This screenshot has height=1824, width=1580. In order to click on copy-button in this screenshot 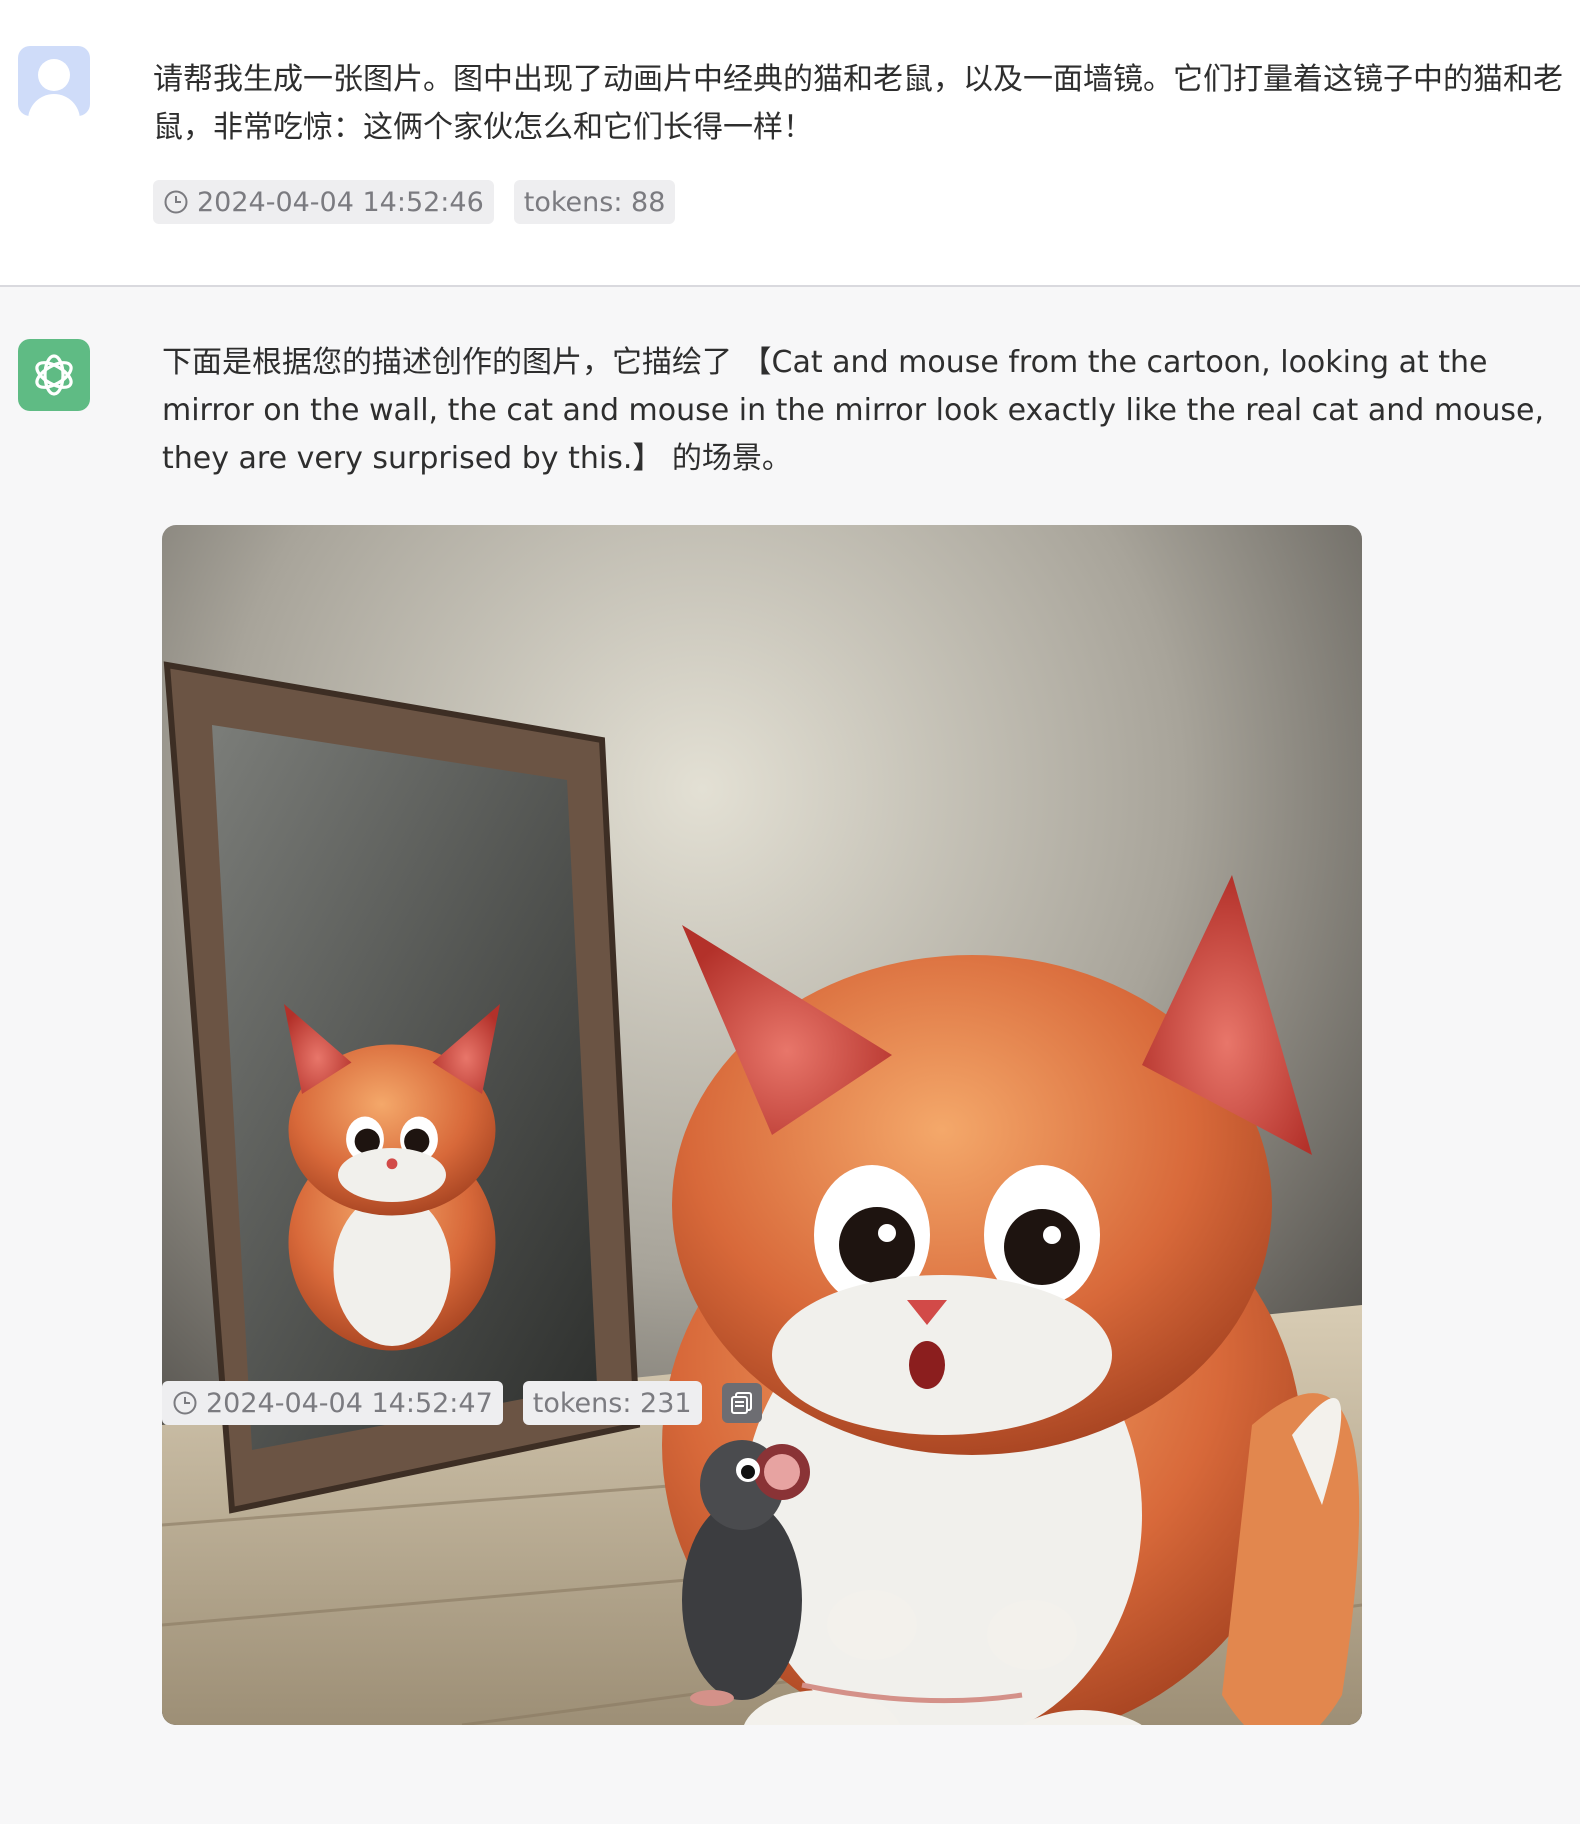, I will do `click(741, 1403)`.